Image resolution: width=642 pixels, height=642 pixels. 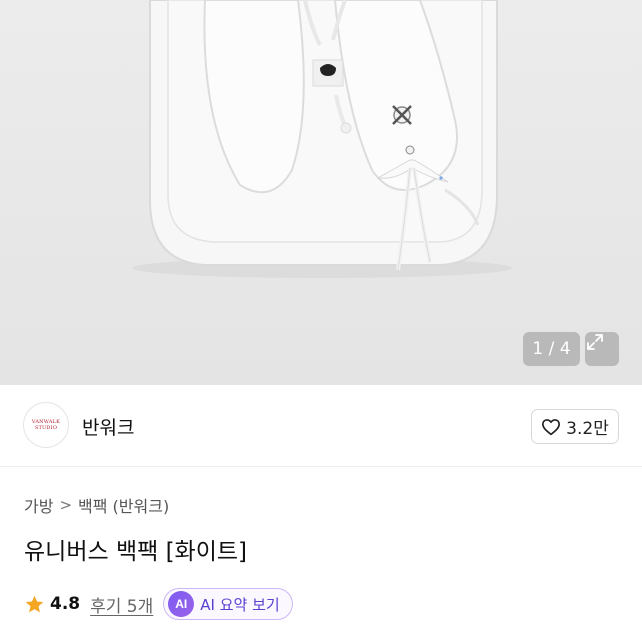 I want to click on seller-logo-line-2: STUDIO, so click(x=46, y=428).